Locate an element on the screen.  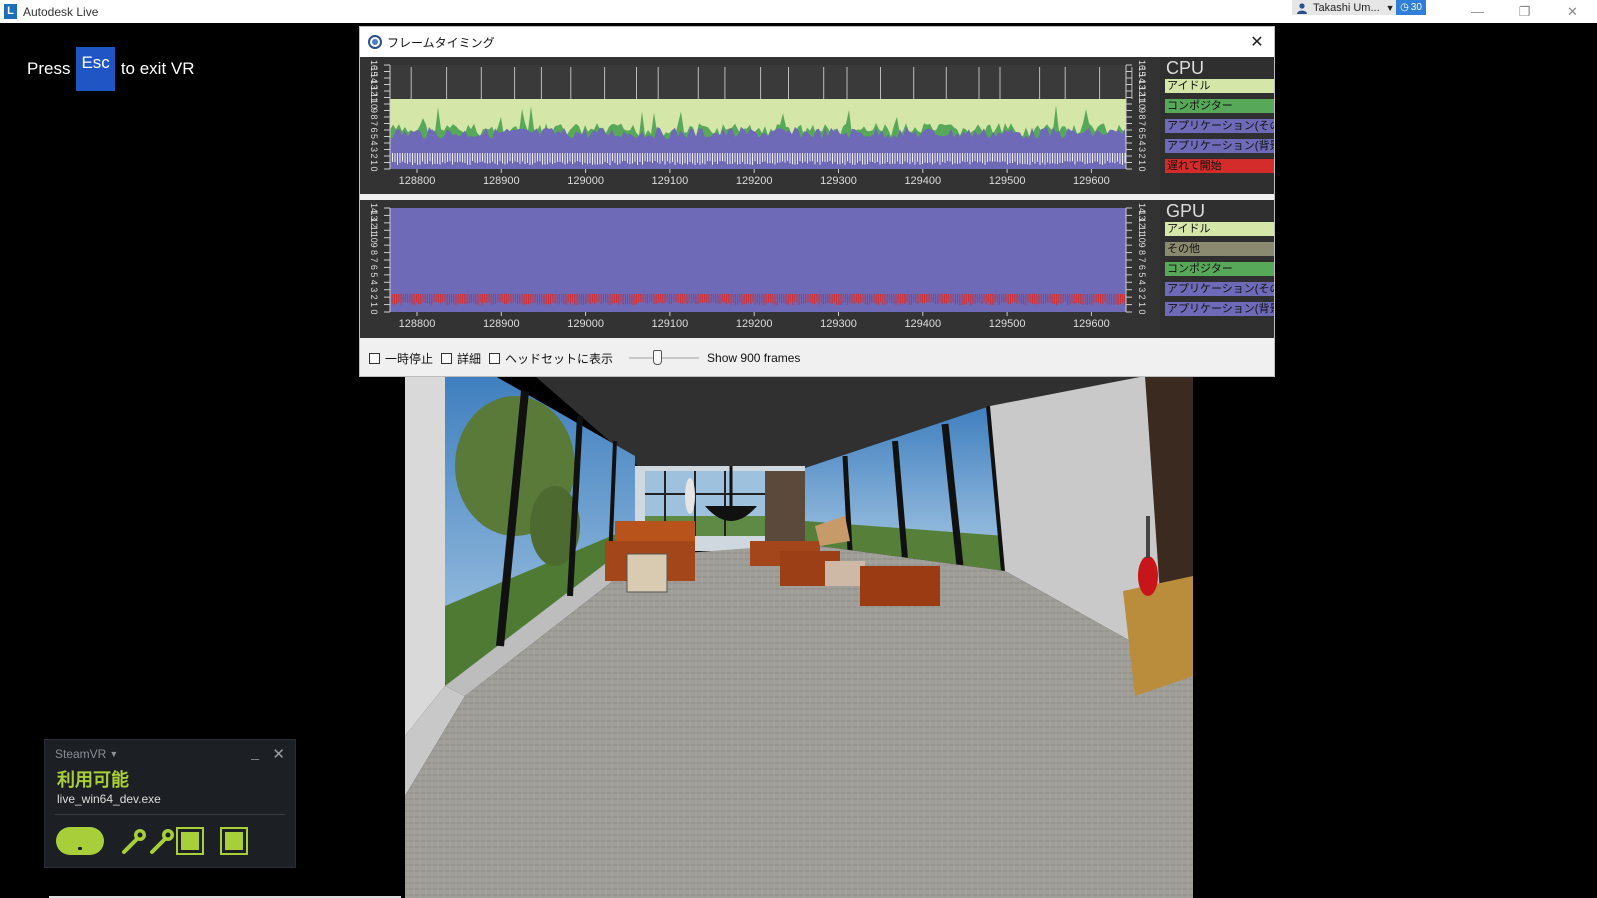
headset-icon is located at coordinates (80, 841).